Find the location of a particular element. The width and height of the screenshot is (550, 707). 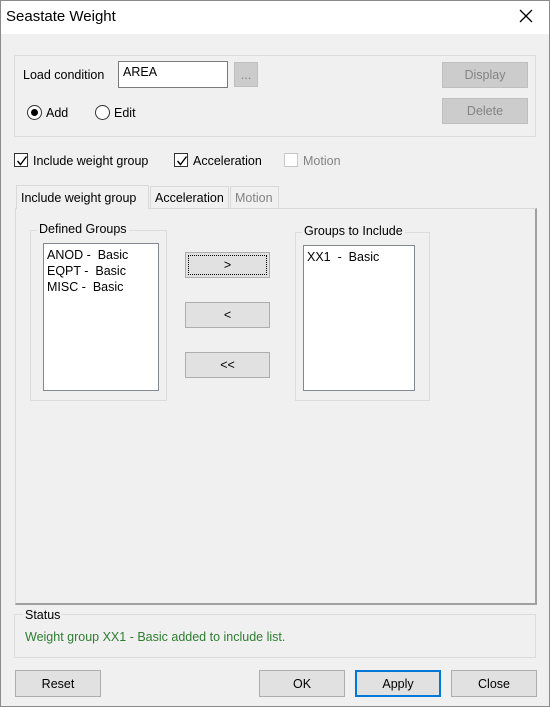

window-title: Seastate Weight is located at coordinates (61, 16).